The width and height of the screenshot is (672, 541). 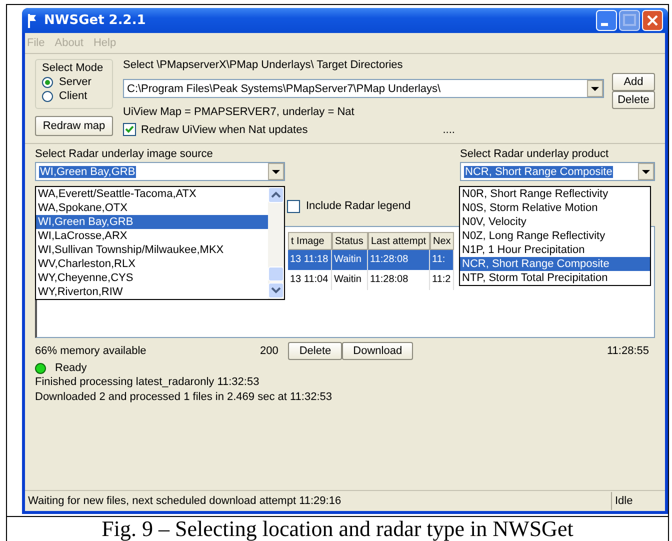 What do you see at coordinates (310, 280) in the screenshot?
I see `table-cell: 13 11:04` at bounding box center [310, 280].